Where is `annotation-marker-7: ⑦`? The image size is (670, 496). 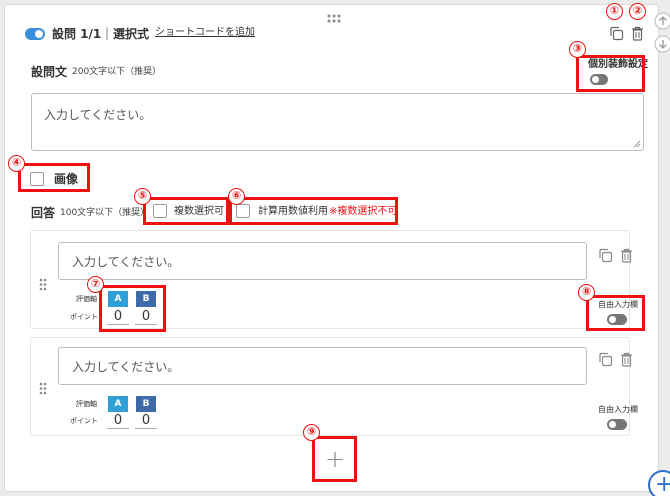
annotation-marker-7: ⑦ is located at coordinates (95, 284).